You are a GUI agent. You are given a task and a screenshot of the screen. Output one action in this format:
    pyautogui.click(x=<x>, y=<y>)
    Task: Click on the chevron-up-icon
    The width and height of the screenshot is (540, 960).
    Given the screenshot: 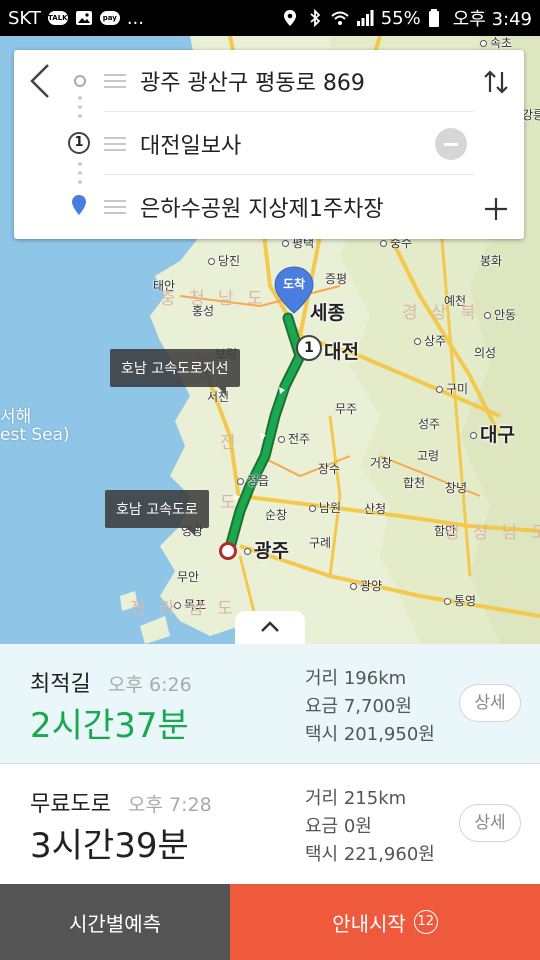 What is the action you would take?
    pyautogui.click(x=270, y=628)
    